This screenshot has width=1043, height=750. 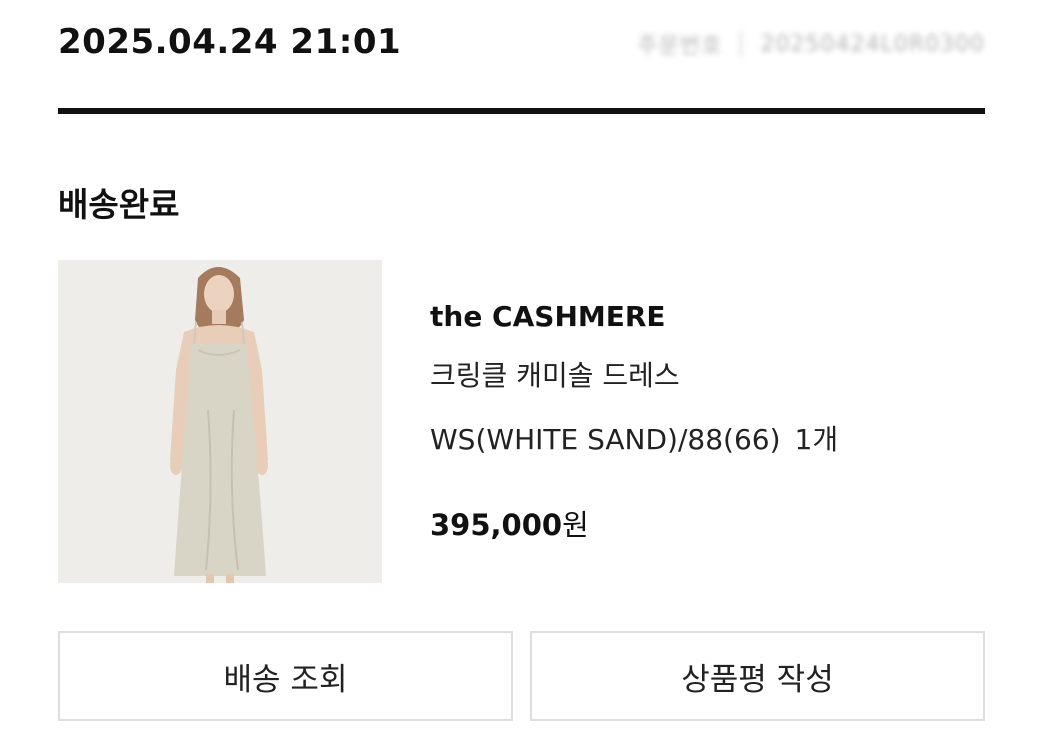 What do you see at coordinates (521, 43) in the screenshot?
I see `order-header: 2025.04.24 21:01 주문번호 20250424L0R0300` at bounding box center [521, 43].